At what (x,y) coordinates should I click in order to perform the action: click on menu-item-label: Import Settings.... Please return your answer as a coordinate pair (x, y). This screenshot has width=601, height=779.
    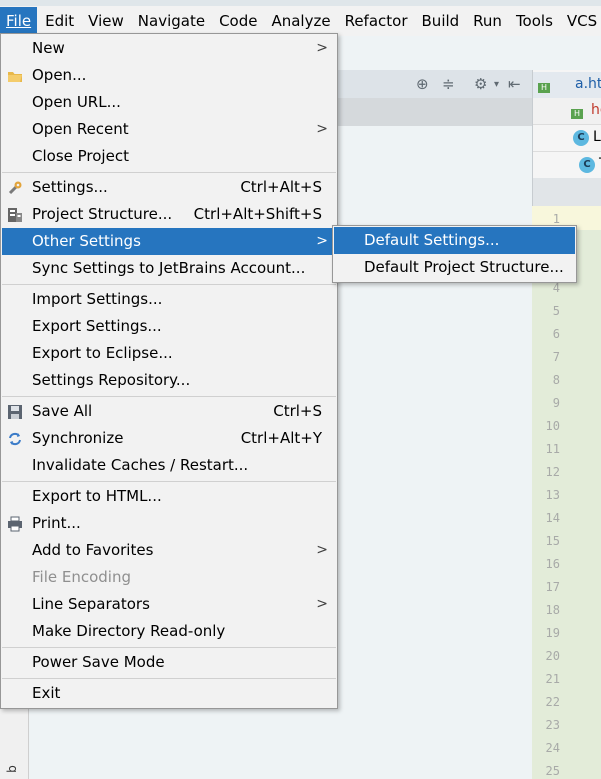
    Looking at the image, I should click on (97, 299).